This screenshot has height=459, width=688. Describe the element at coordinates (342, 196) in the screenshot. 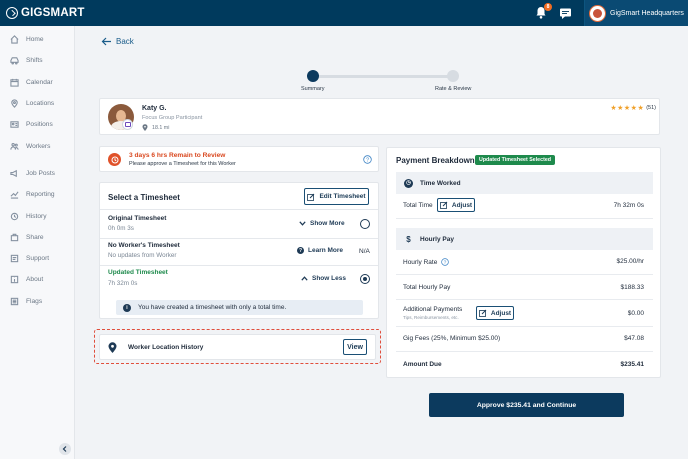

I see `edit-timesheet-label: Edit Timesheet` at that location.